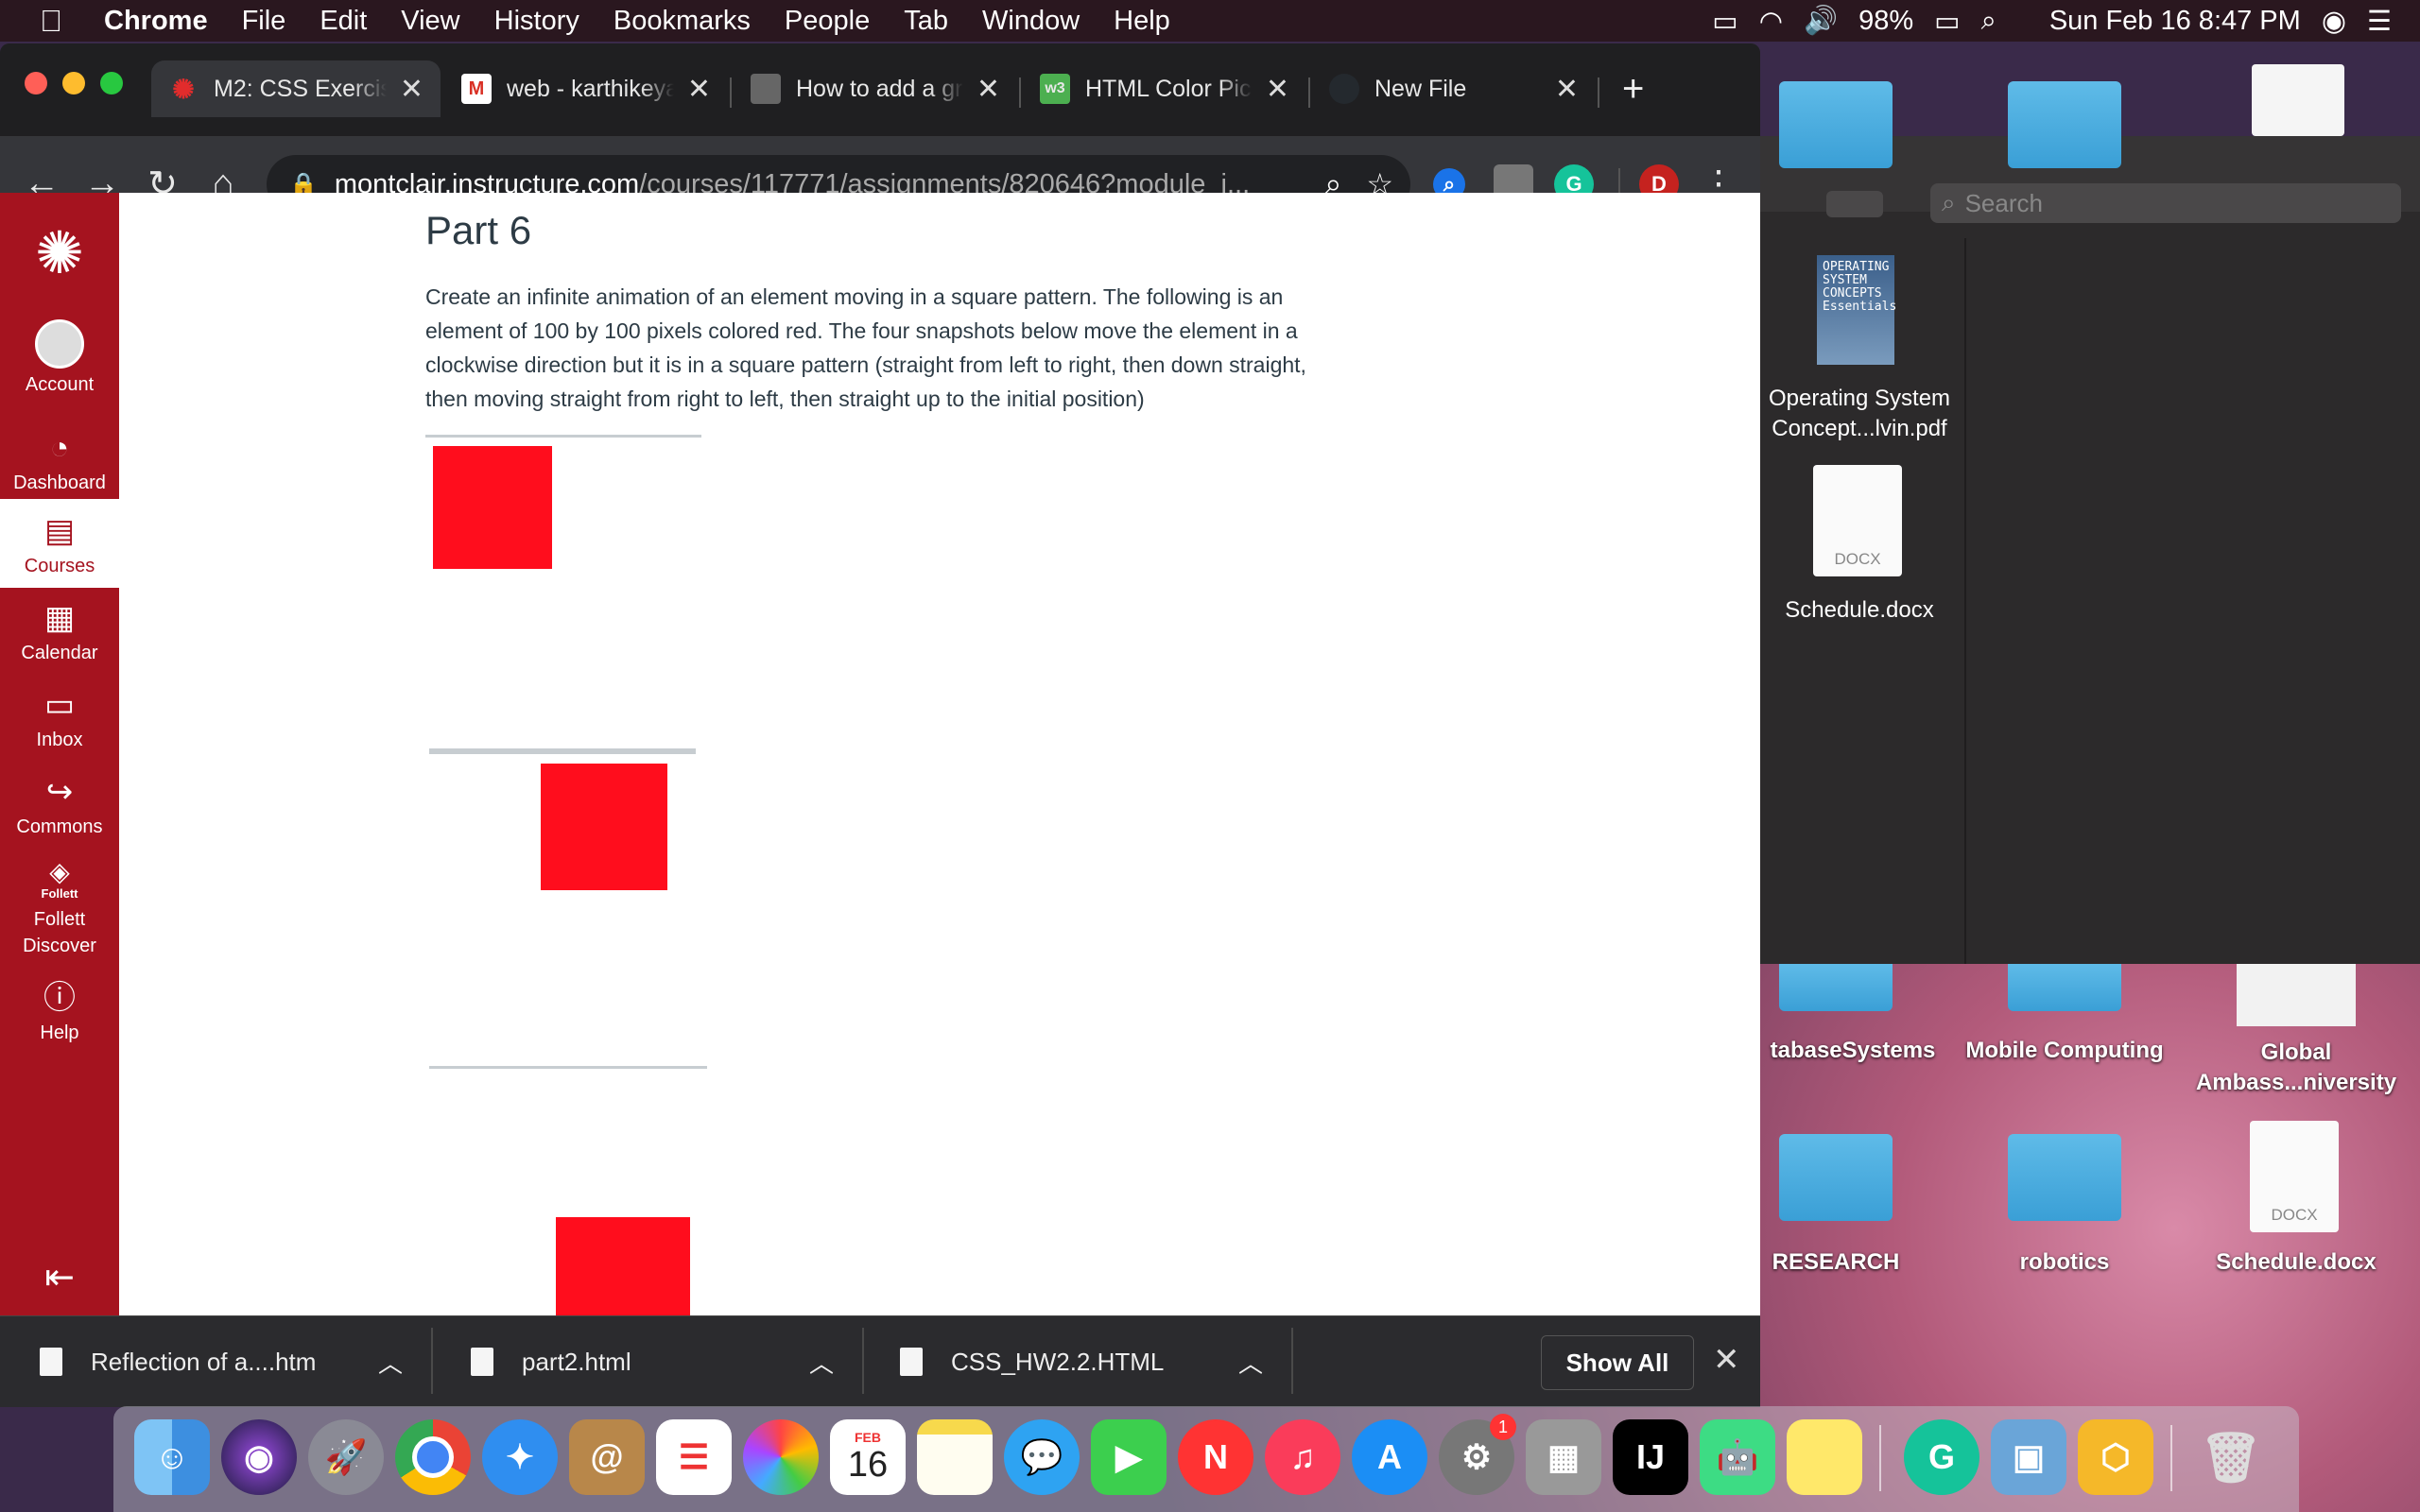 The image size is (2420, 1512). Describe the element at coordinates (2028, 1457) in the screenshot. I see `preview-icon: ▣` at that location.